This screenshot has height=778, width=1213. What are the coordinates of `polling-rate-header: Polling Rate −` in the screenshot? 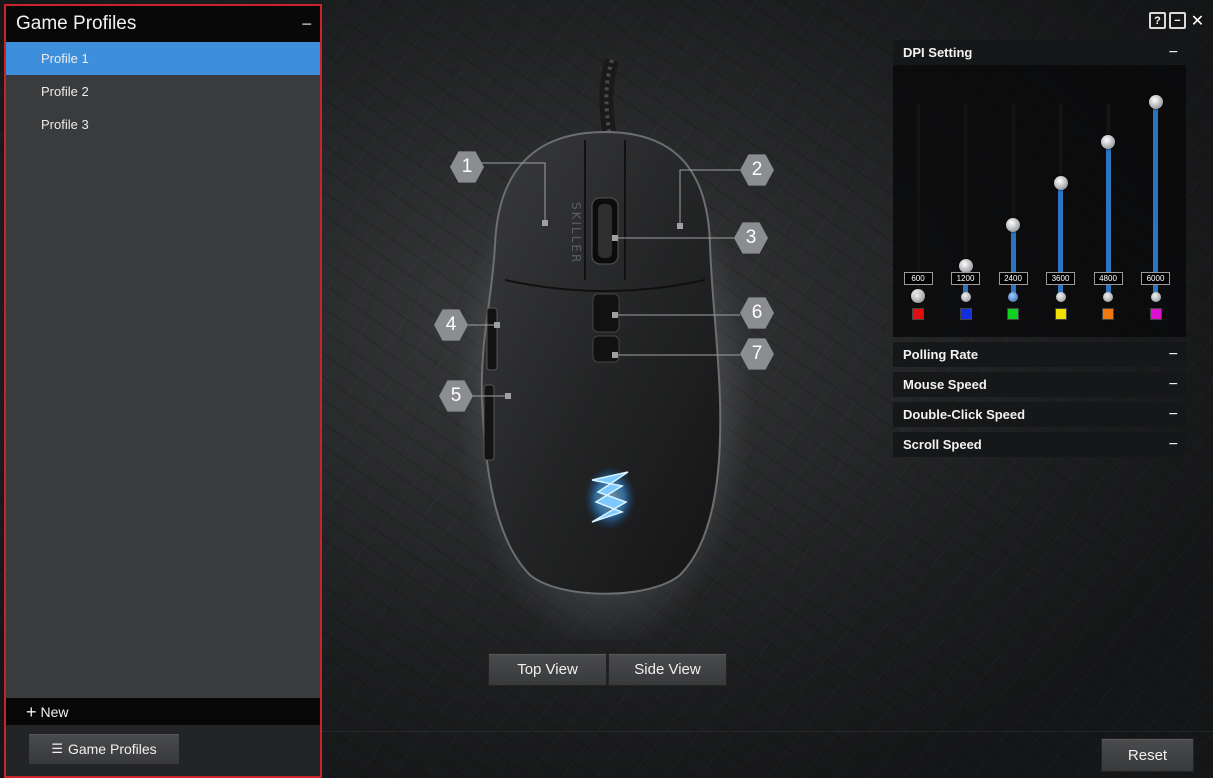 It's located at (1039, 354).